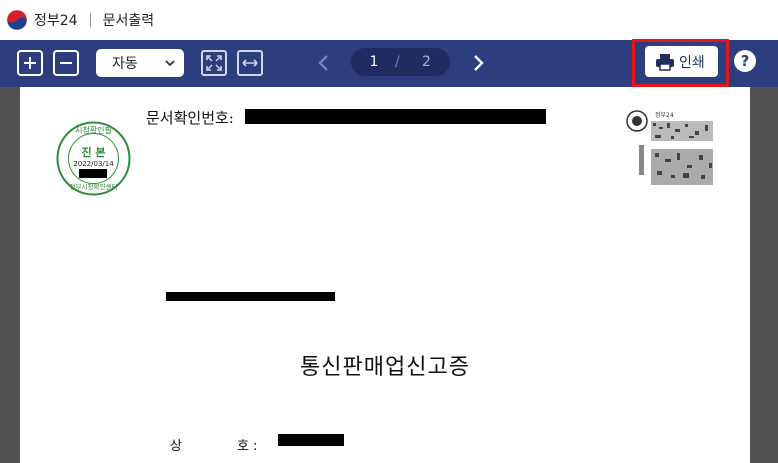 The height and width of the screenshot is (463, 778). What do you see at coordinates (125, 64) in the screenshot?
I see `zoom-select-value: 자동` at bounding box center [125, 64].